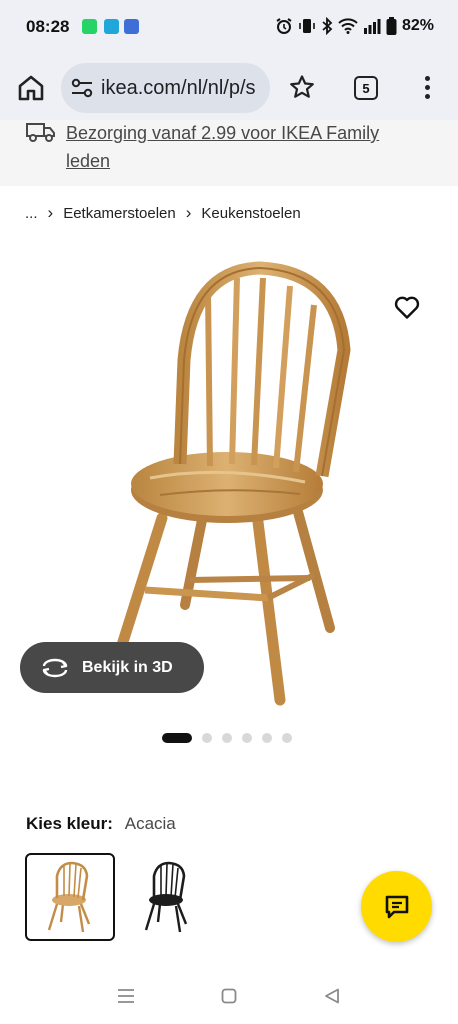 This screenshot has height=1024, width=458. Describe the element at coordinates (428, 88) in the screenshot. I see `more-menu-icon` at that location.